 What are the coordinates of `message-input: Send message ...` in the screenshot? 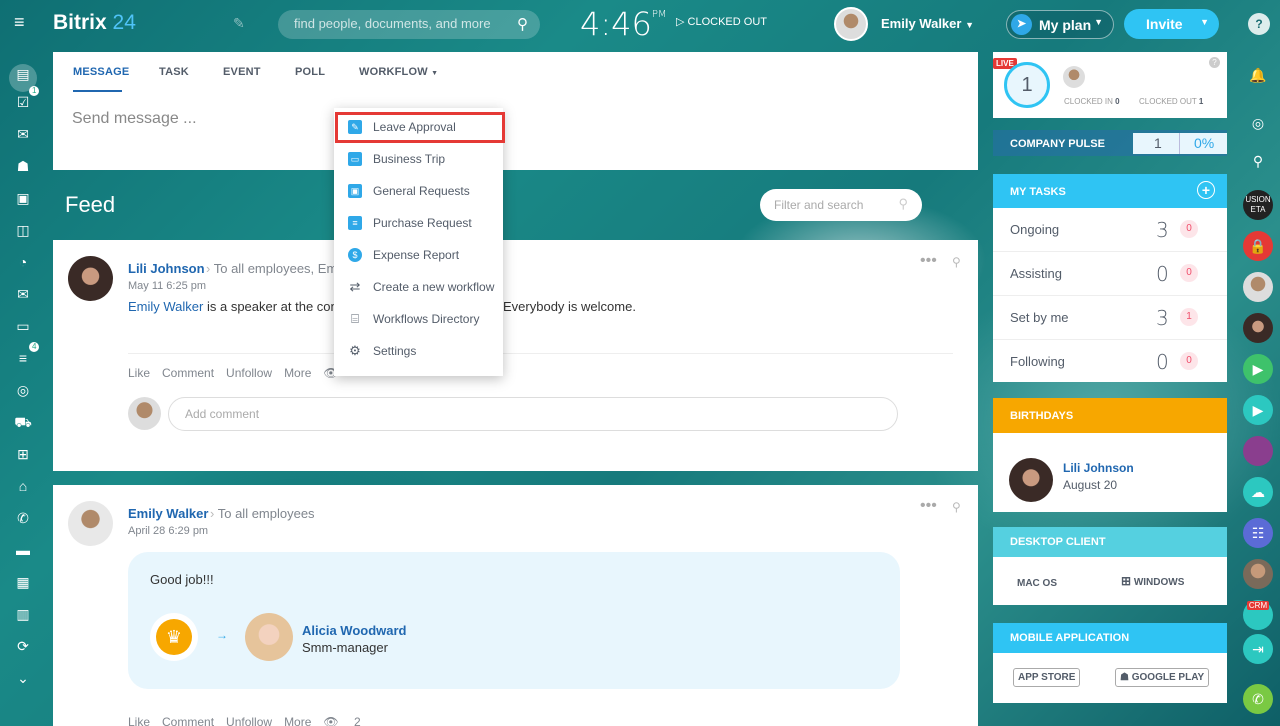 It's located at (134, 119).